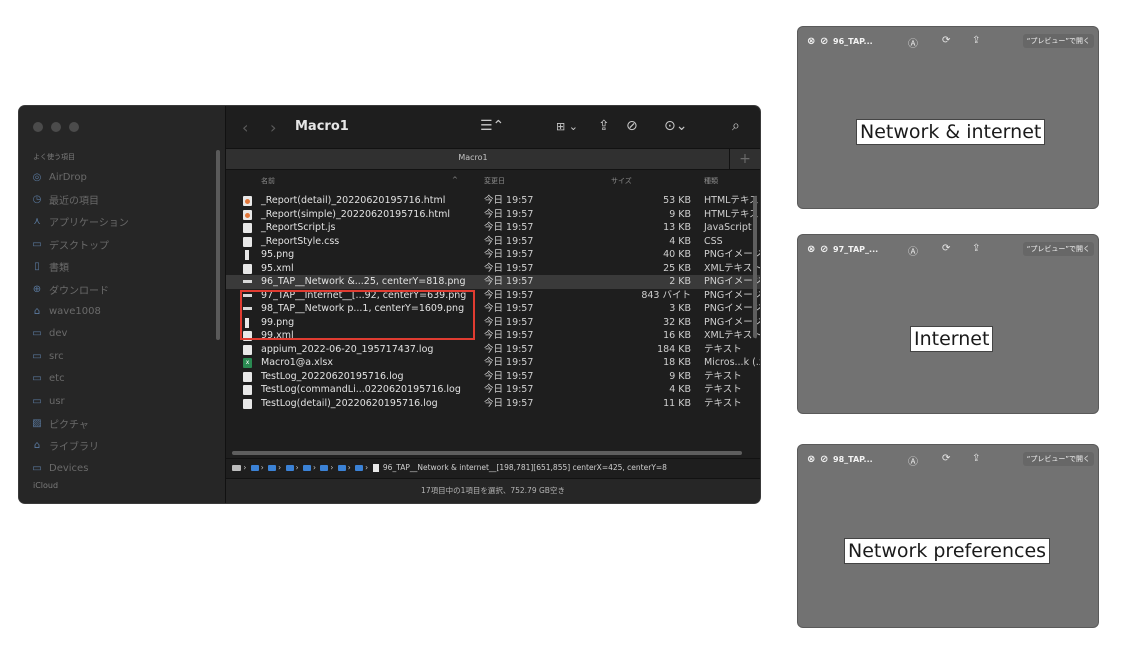 This screenshot has width=1121, height=649. Describe the element at coordinates (677, 335) in the screenshot. I see `file-size: 16 KB` at that location.